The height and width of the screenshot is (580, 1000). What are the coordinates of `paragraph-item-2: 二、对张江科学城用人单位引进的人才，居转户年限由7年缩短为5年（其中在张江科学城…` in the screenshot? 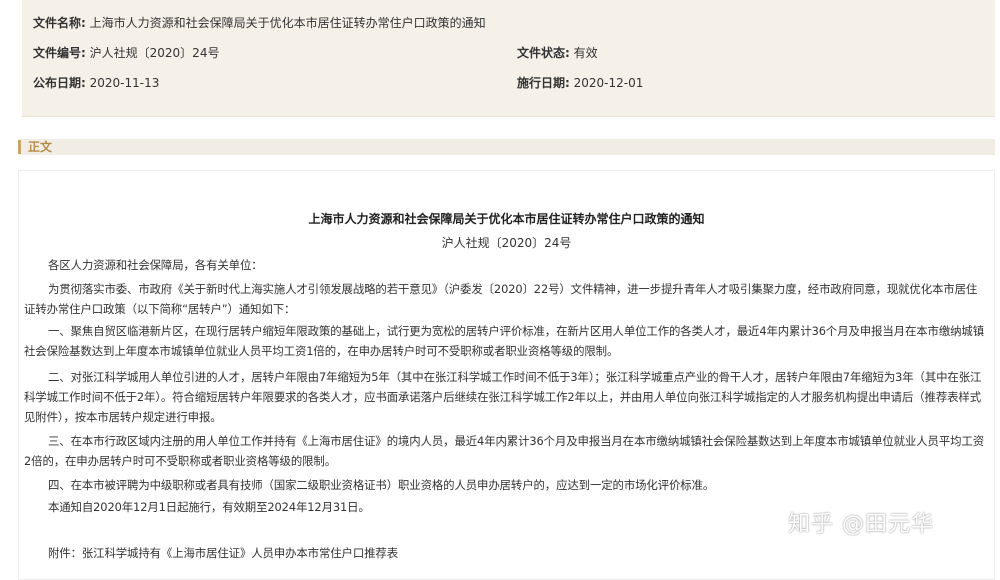 It's located at (503, 397).